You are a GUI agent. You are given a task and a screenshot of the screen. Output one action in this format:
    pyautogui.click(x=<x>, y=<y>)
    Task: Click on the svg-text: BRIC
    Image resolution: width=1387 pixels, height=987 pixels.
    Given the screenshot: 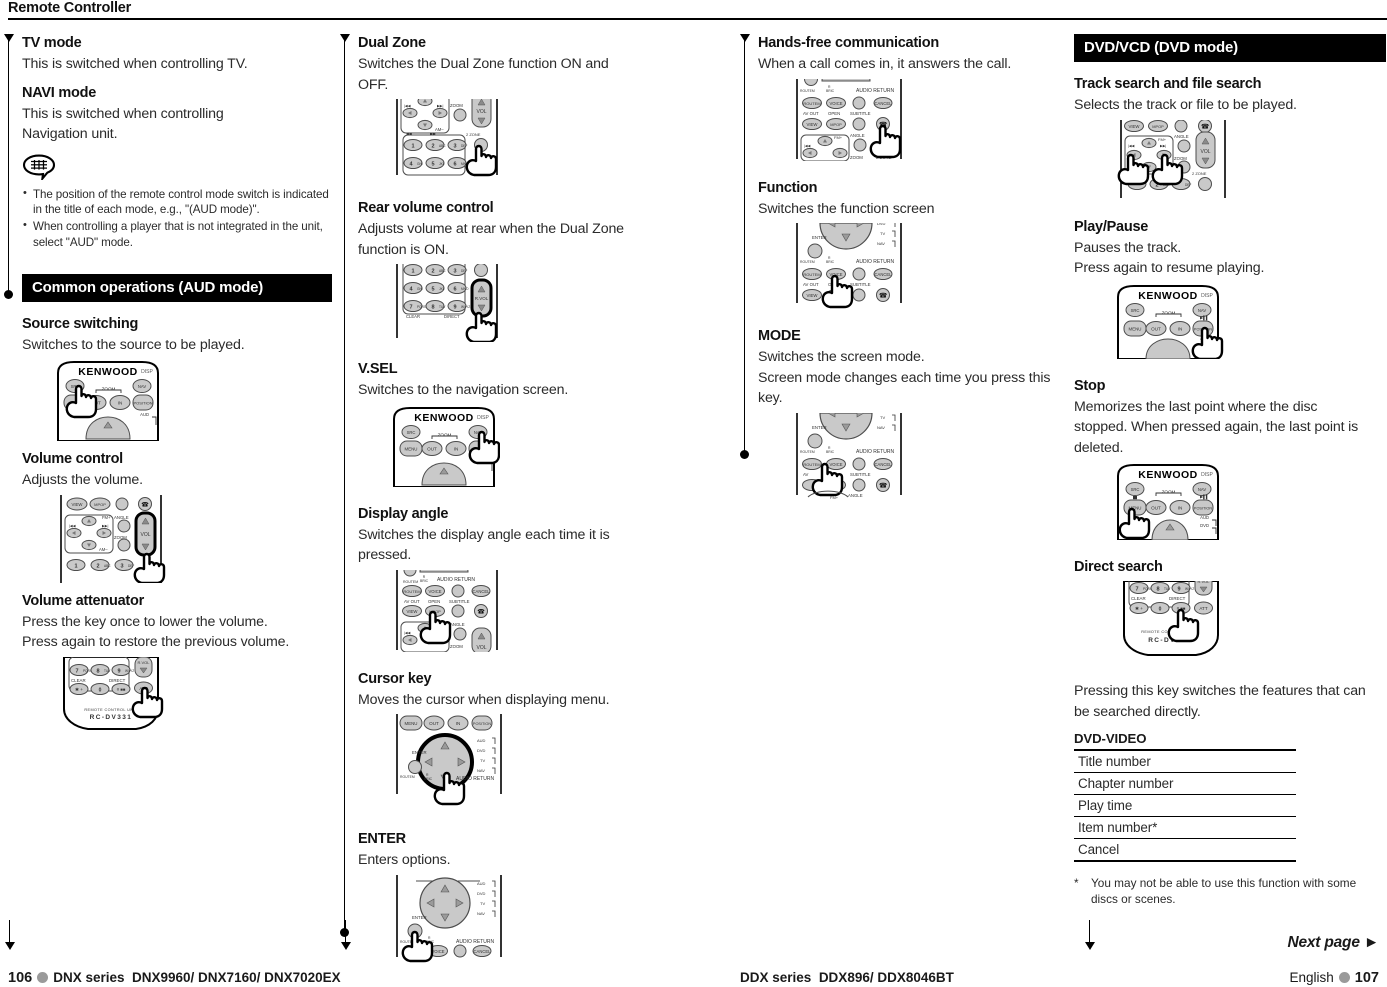 What is the action you would take?
    pyautogui.click(x=428, y=779)
    